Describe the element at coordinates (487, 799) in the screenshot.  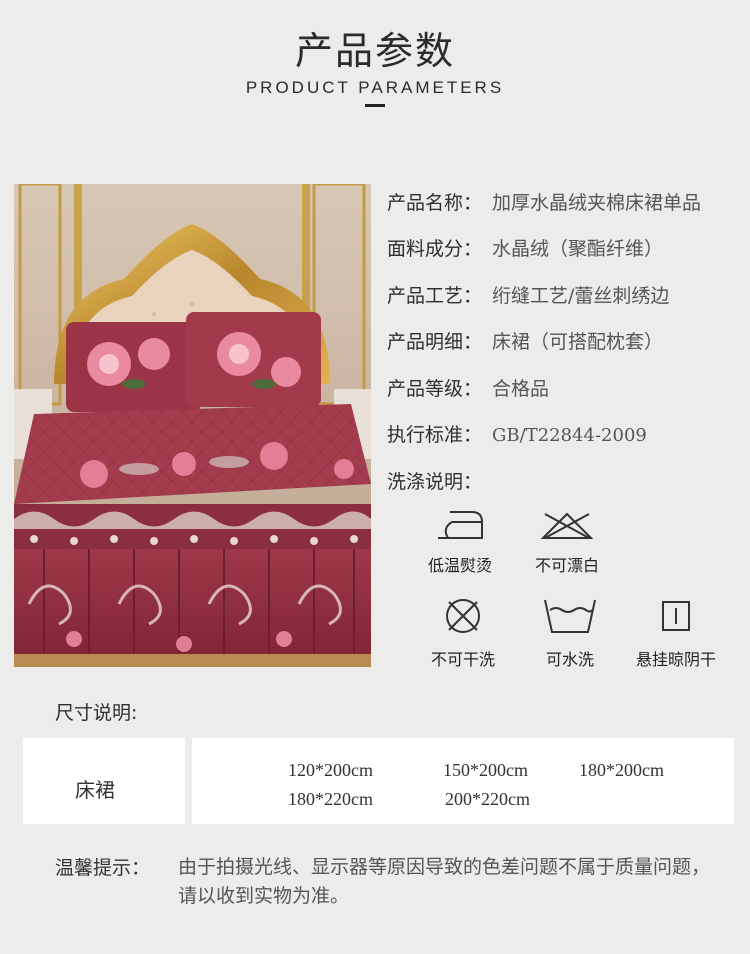
I see `size-value: 200*220cm` at that location.